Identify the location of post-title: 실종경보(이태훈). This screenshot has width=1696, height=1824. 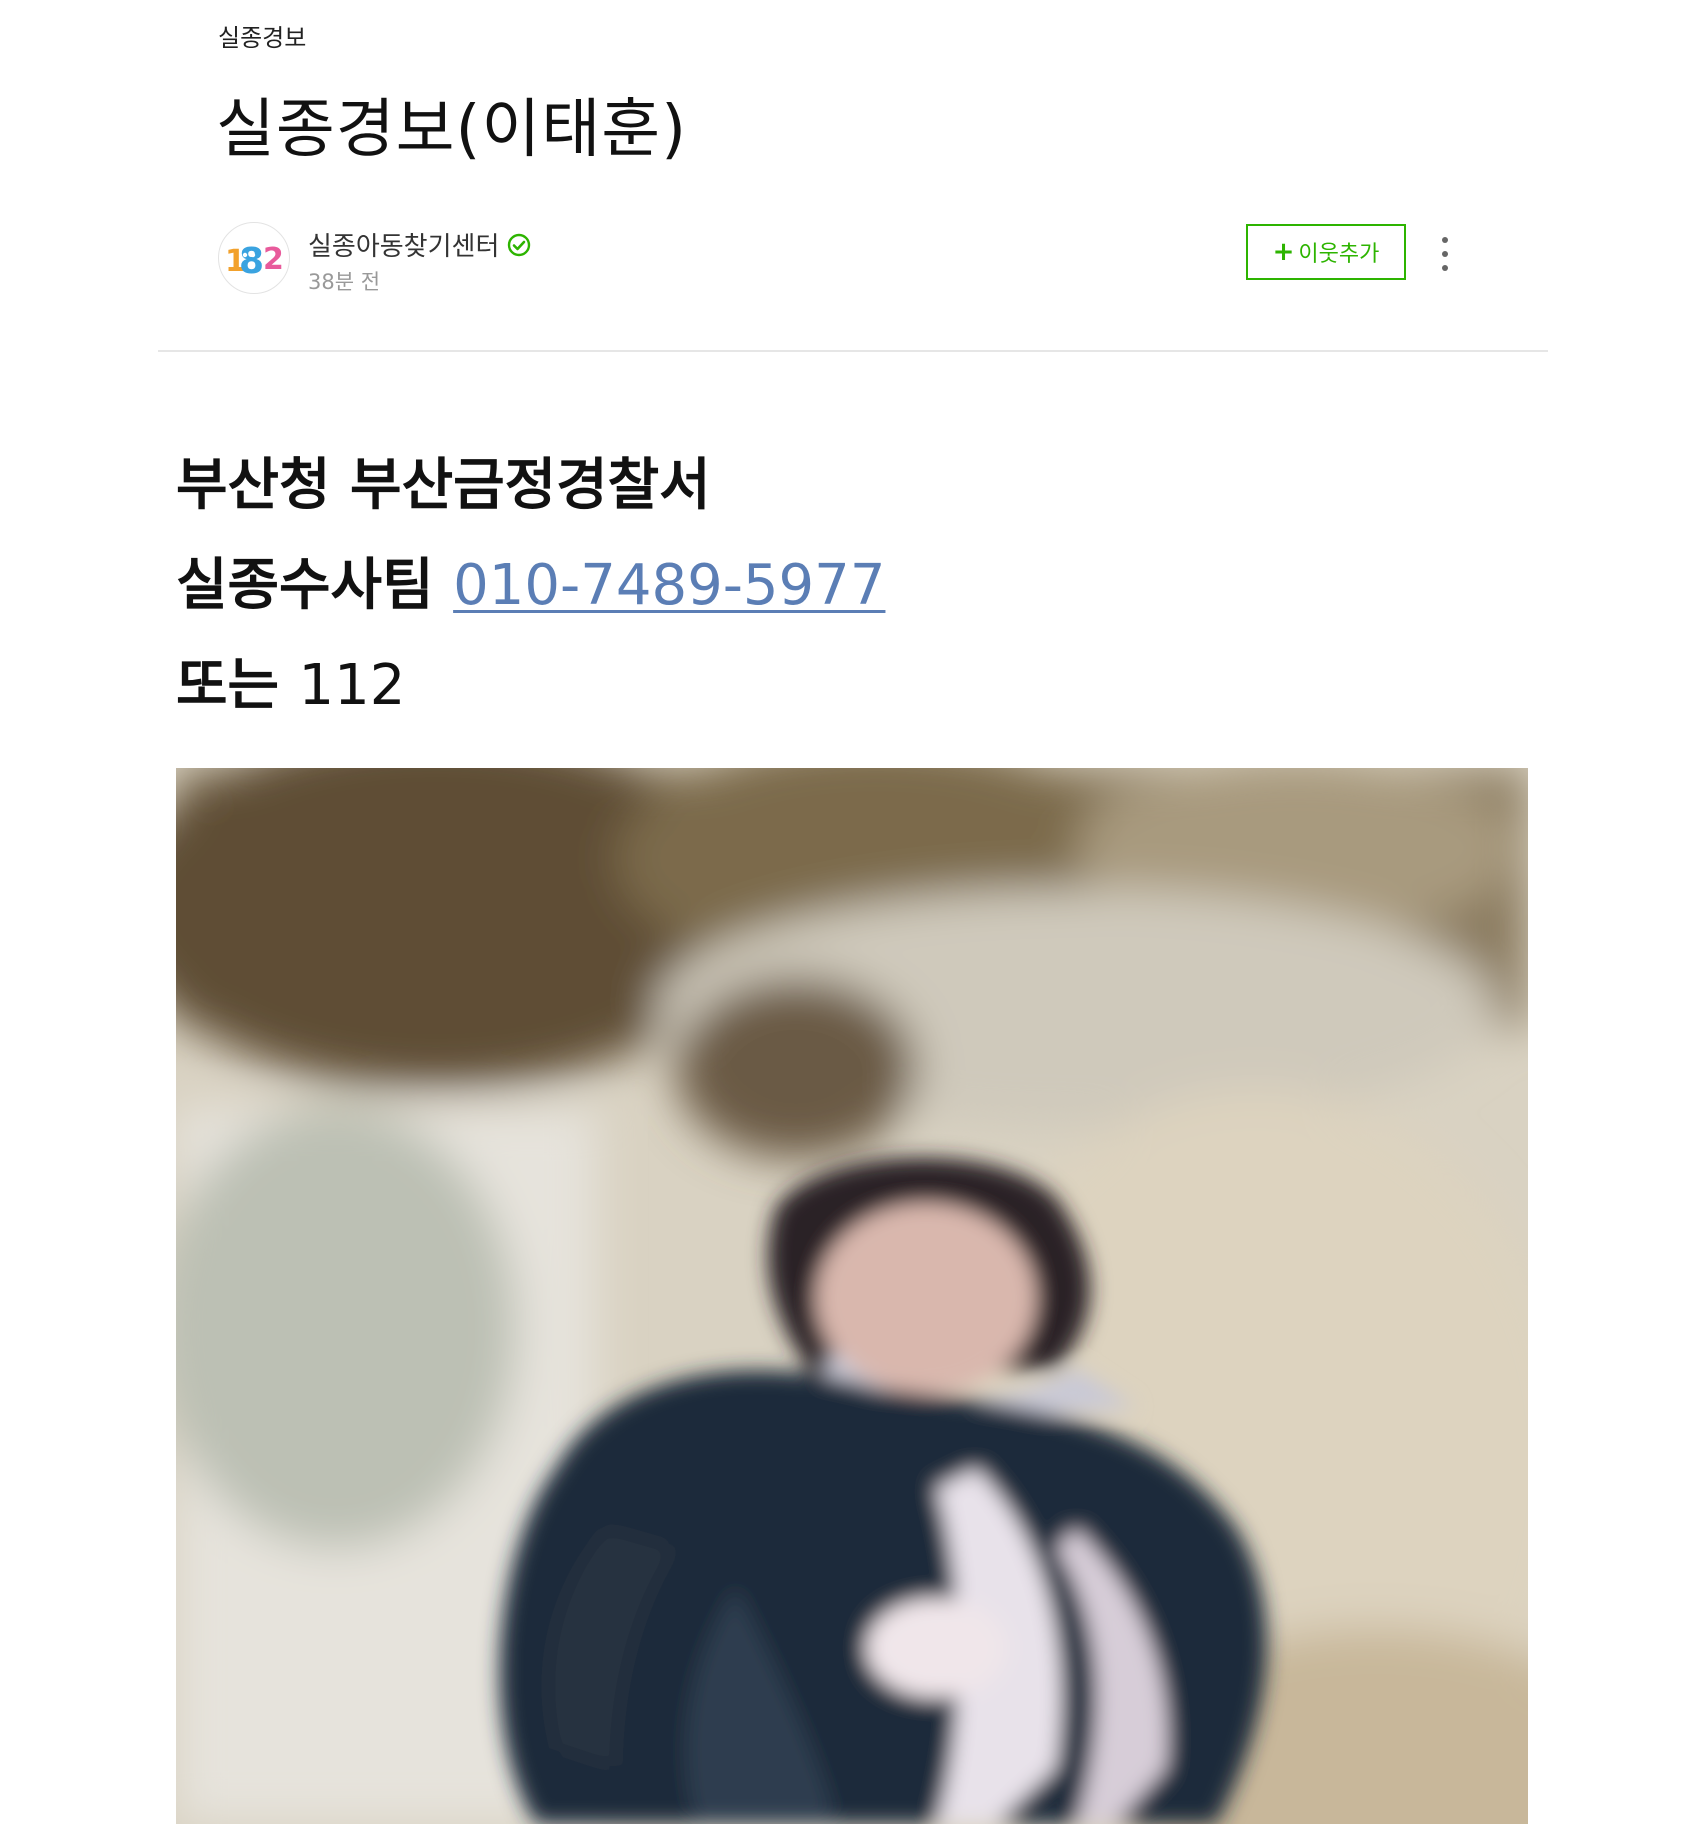
(452, 130).